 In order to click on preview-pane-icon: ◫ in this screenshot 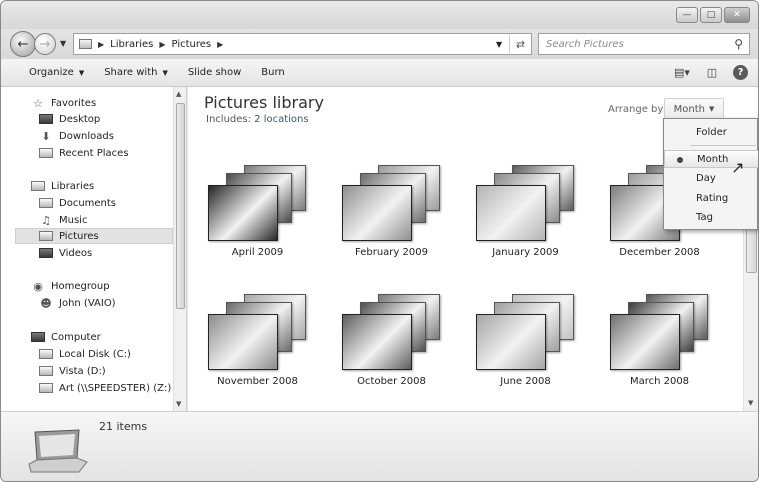, I will do `click(712, 72)`.